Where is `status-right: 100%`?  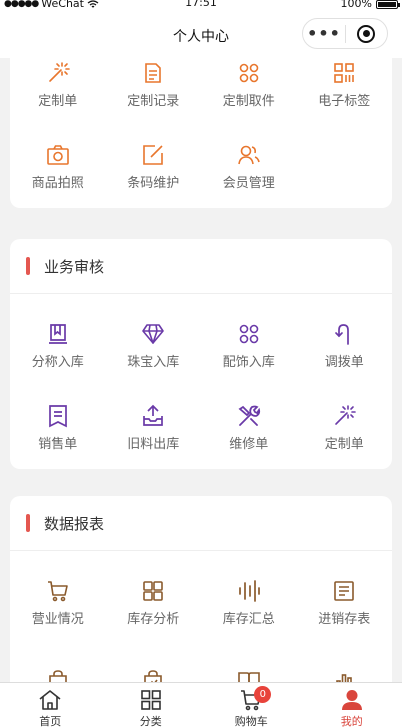
status-right: 100% is located at coordinates (370, 5).